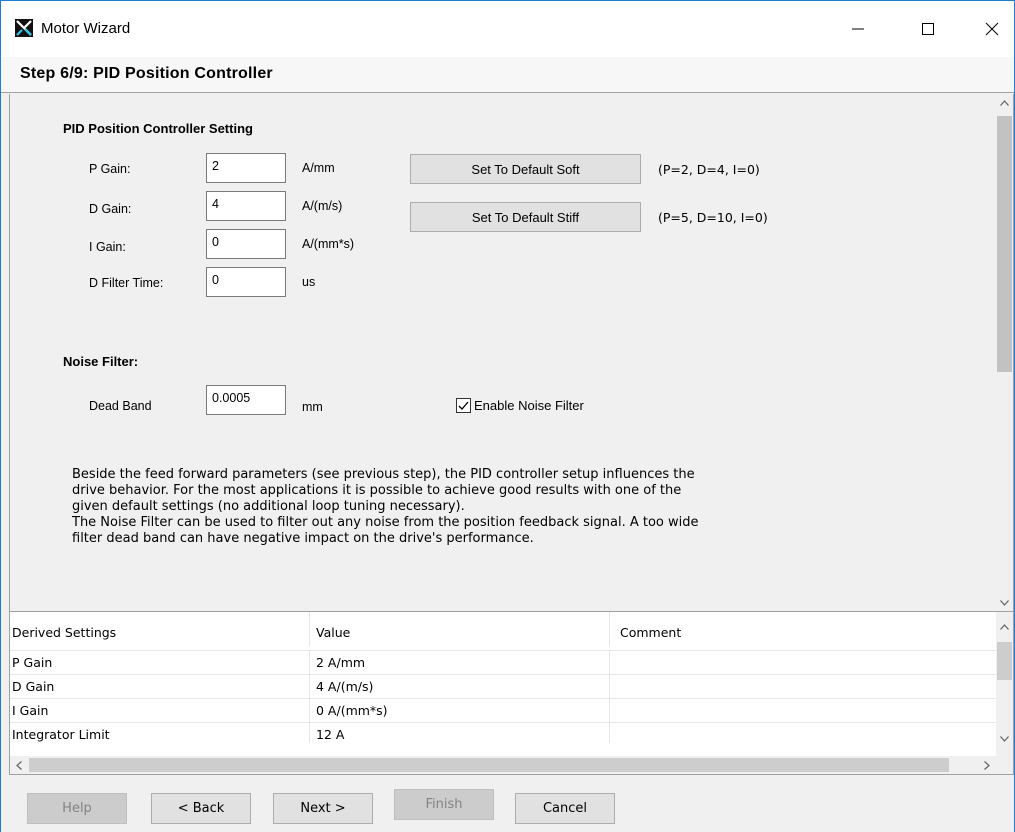  Describe the element at coordinates (804, 629) in the screenshot. I see `column-header: Comment` at that location.